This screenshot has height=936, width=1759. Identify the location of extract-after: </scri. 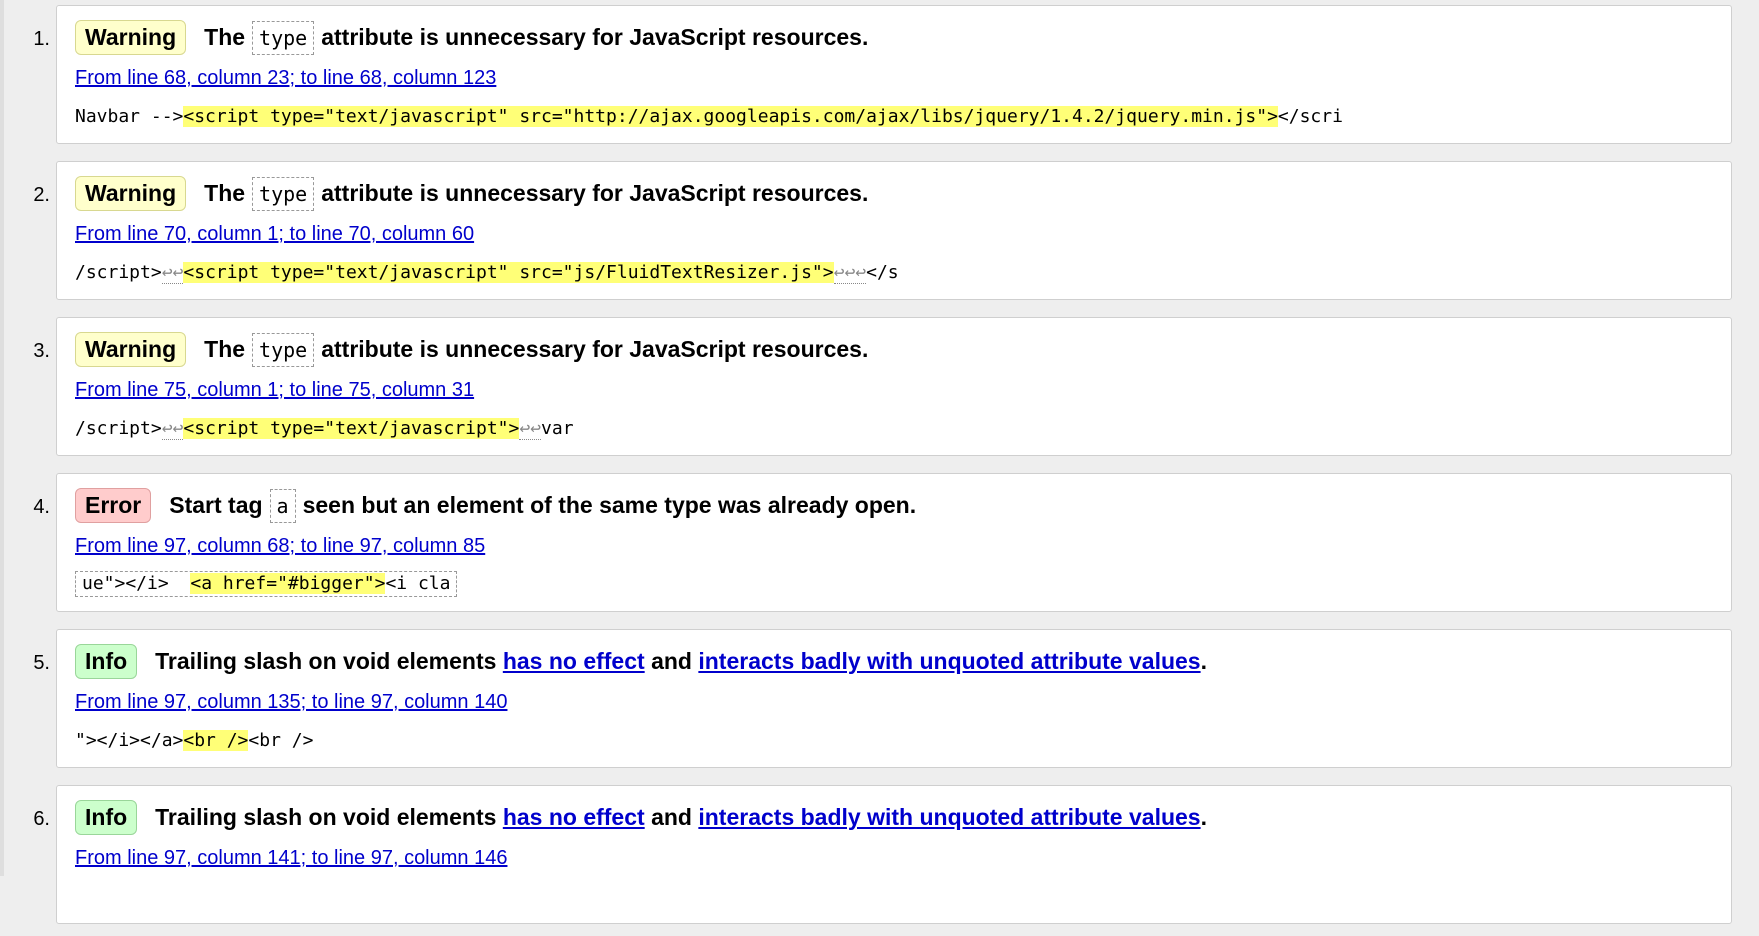
(1310, 116).